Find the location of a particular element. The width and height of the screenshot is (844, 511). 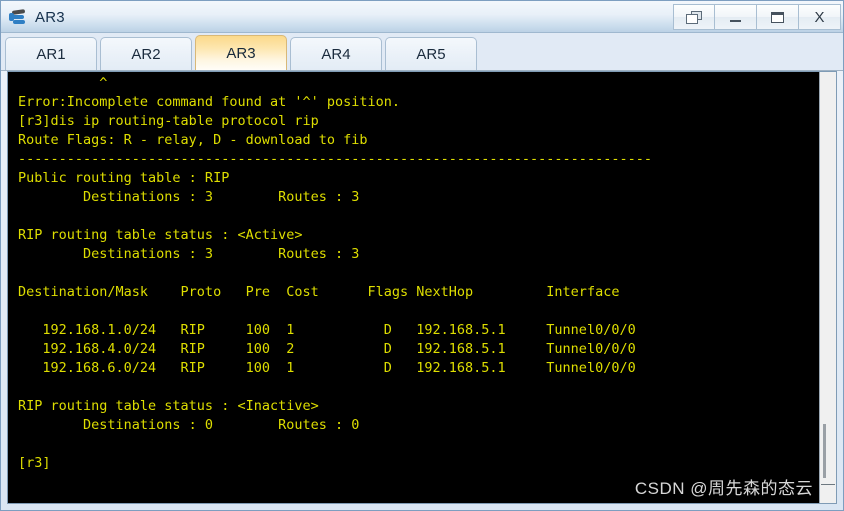

tab-label: AR4 is located at coordinates (336, 54).